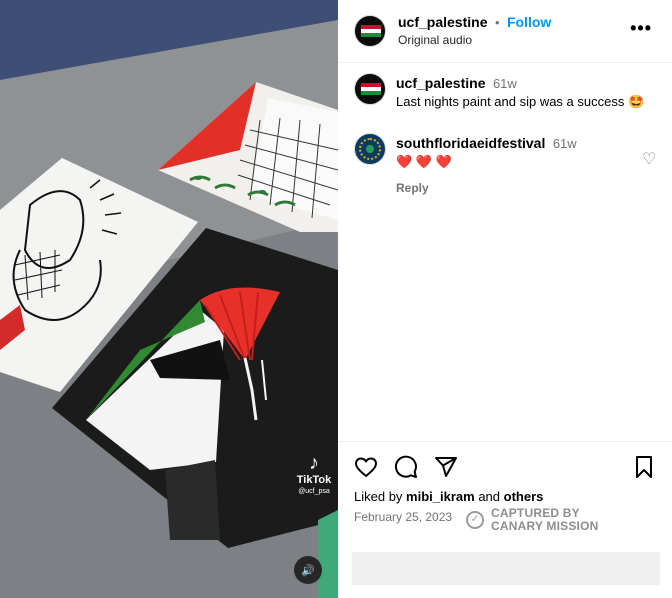  I want to click on watermark-line-2: CANARY MISSION, so click(545, 526).